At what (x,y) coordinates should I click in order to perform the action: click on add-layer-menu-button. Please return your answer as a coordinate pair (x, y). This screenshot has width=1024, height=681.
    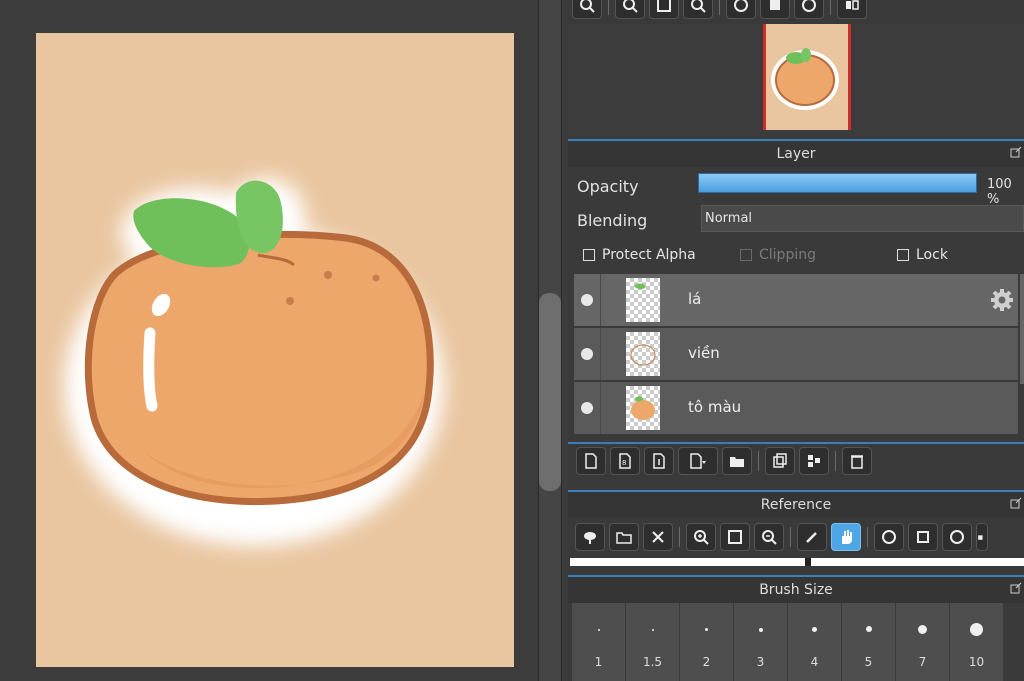
    Looking at the image, I should click on (698, 461).